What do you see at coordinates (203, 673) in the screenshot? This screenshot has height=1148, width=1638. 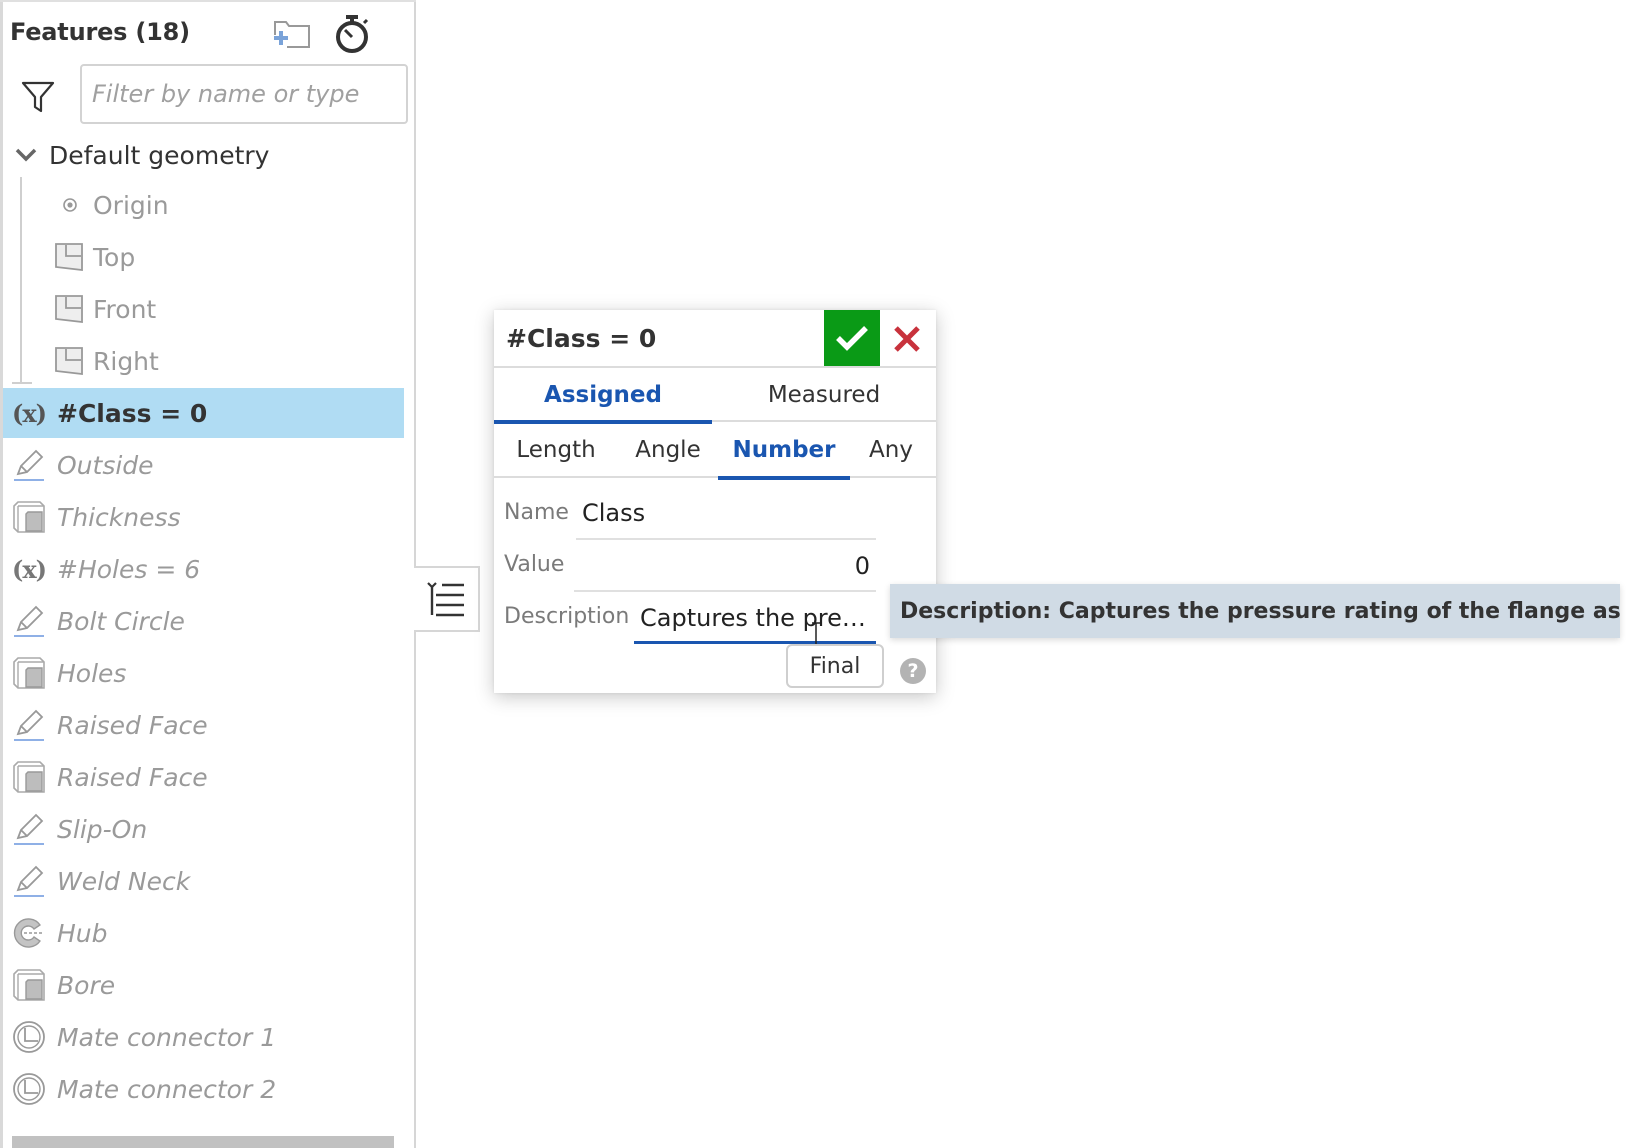 I see `feature-item-holes: Holes` at bounding box center [203, 673].